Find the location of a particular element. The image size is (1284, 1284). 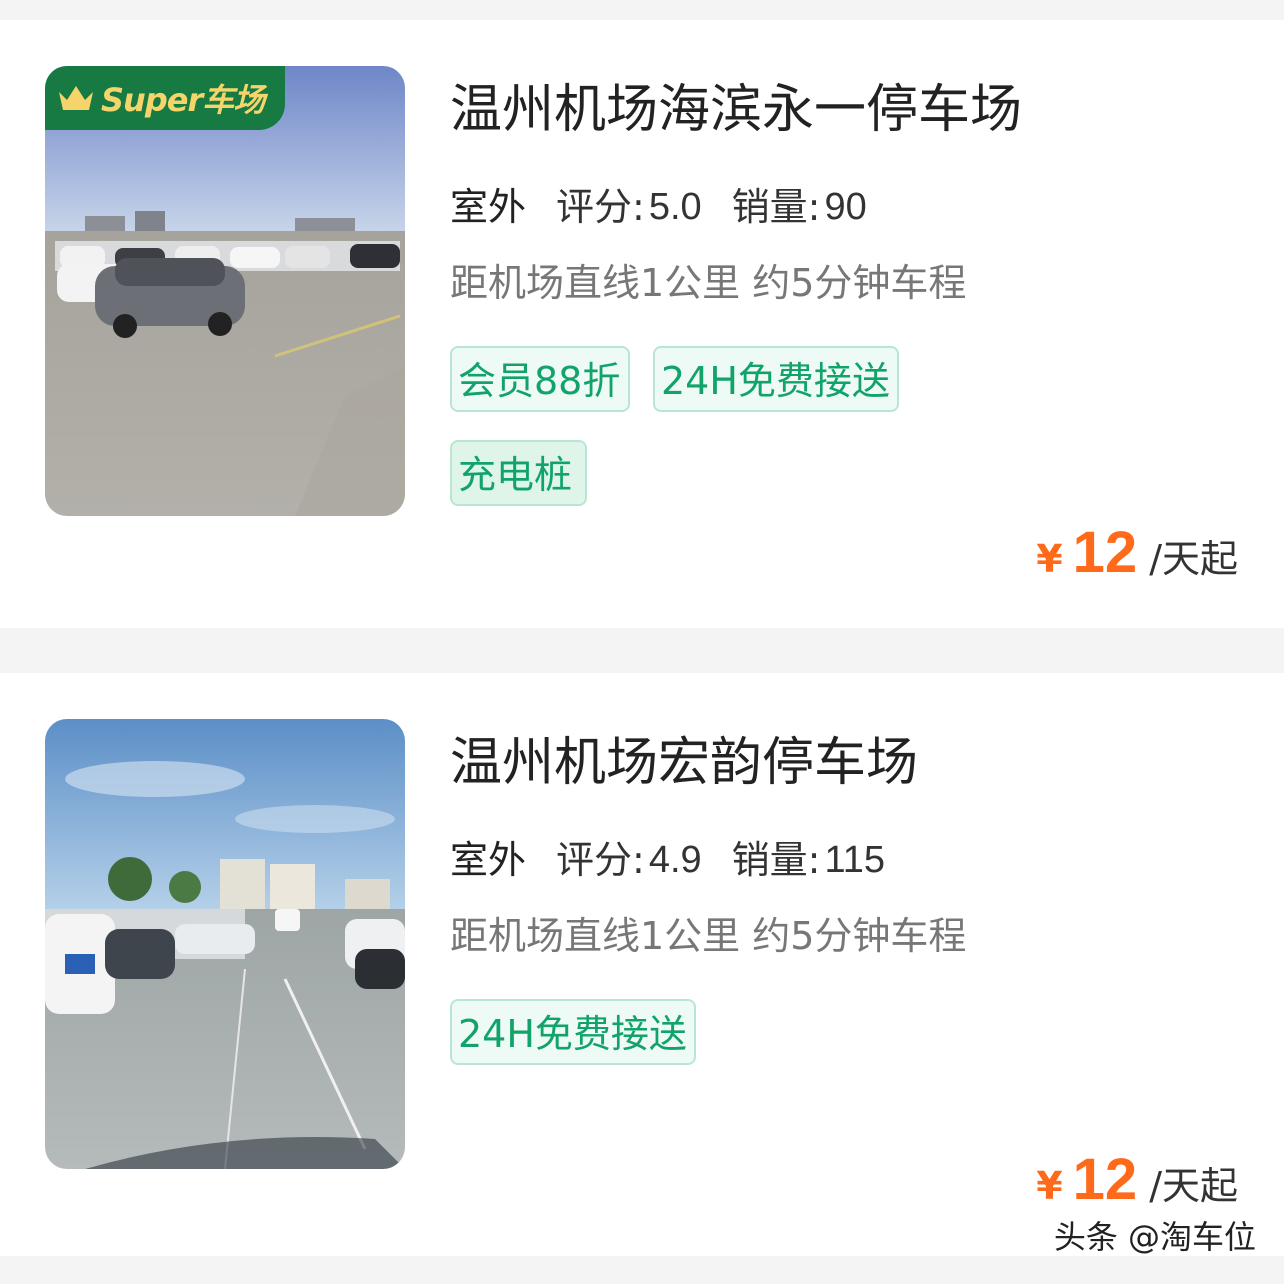

feature-tag: 充电桩 is located at coordinates (518, 473).